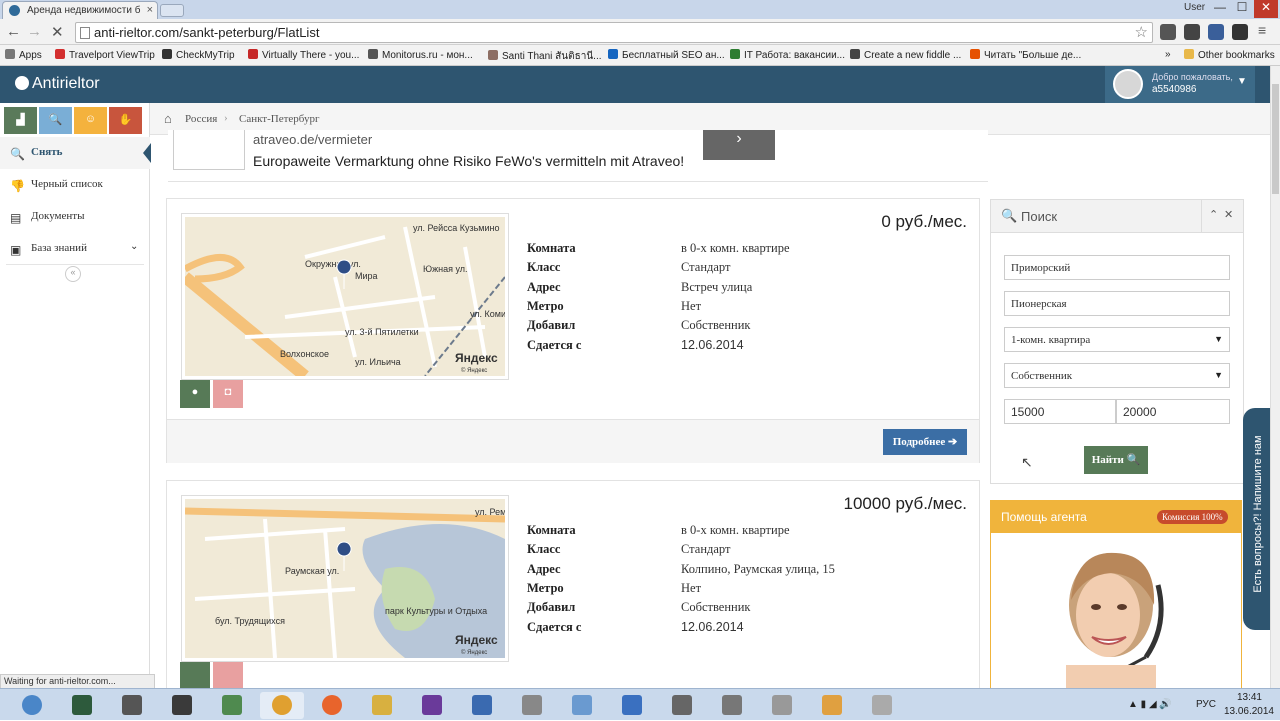  Describe the element at coordinates (1249, 711) in the screenshot. I see `clock-date: 13.06.2014` at that location.